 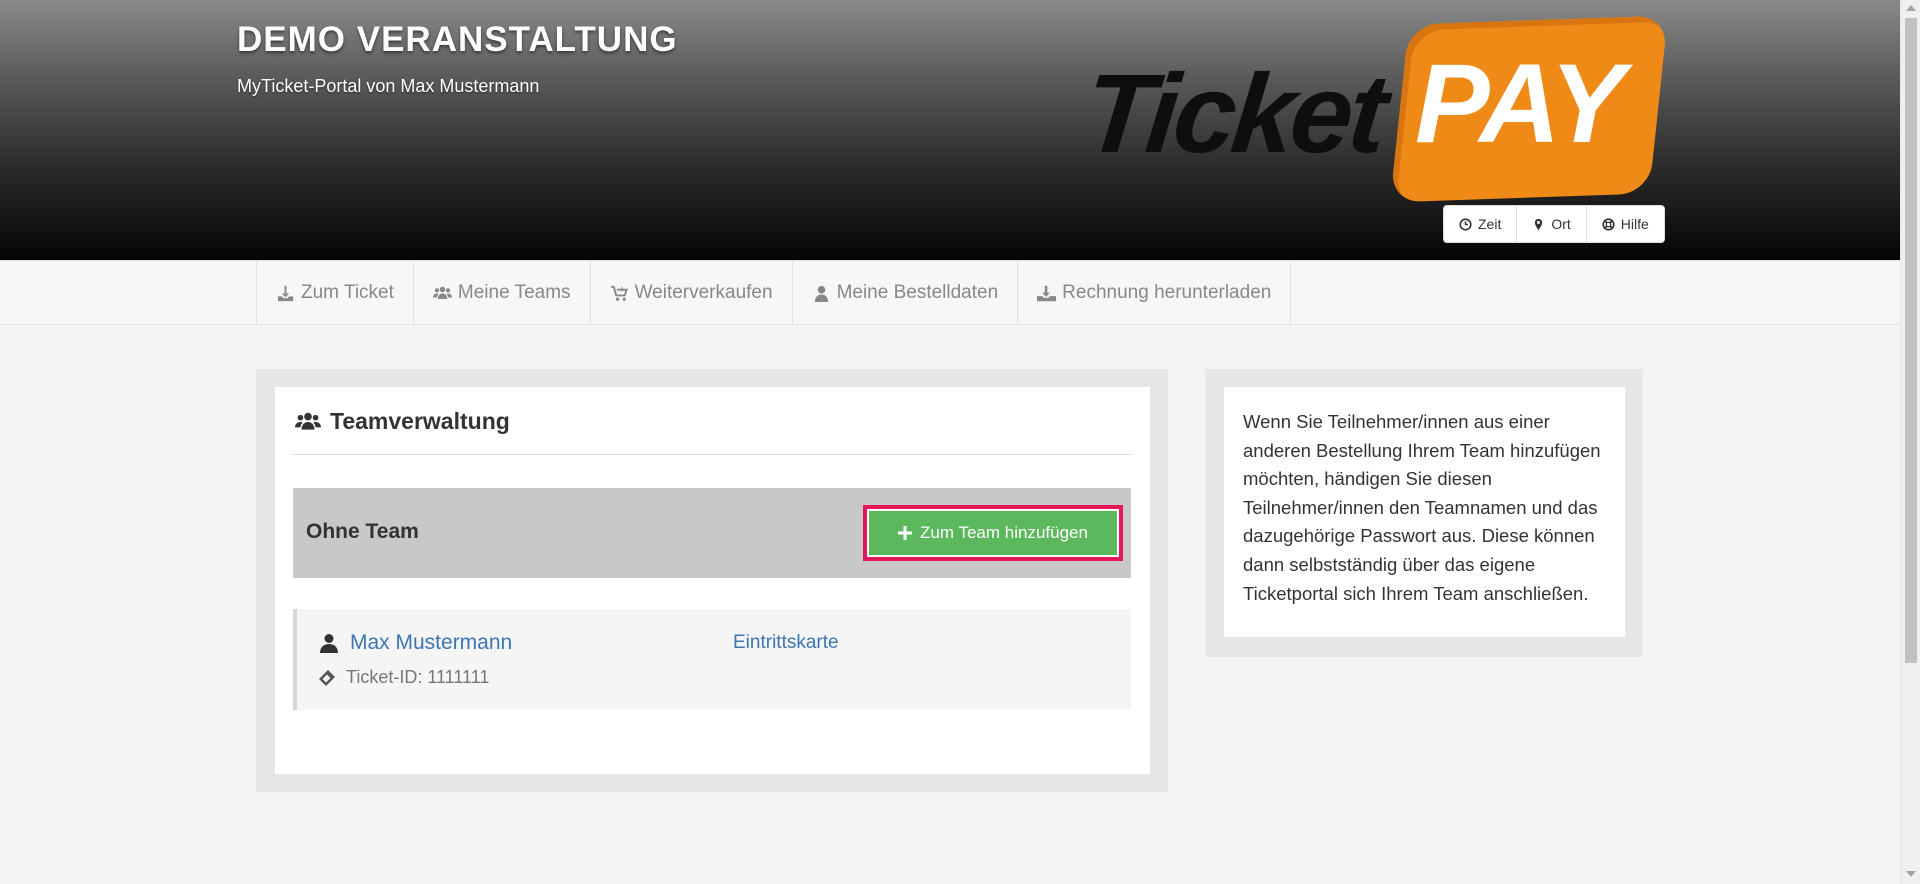 I want to click on add-to-team-button-label: Zum Team hinzufügen, so click(x=1004, y=532).